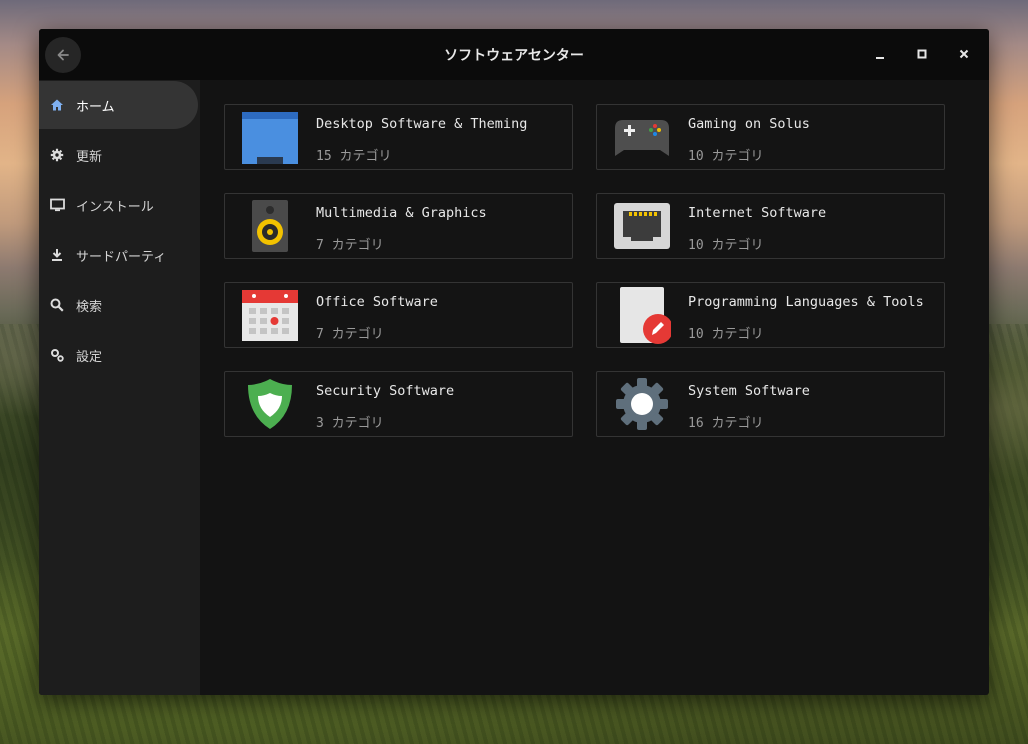 The width and height of the screenshot is (1028, 744). Describe the element at coordinates (270, 226) in the screenshot. I see `speaker-icon` at that location.